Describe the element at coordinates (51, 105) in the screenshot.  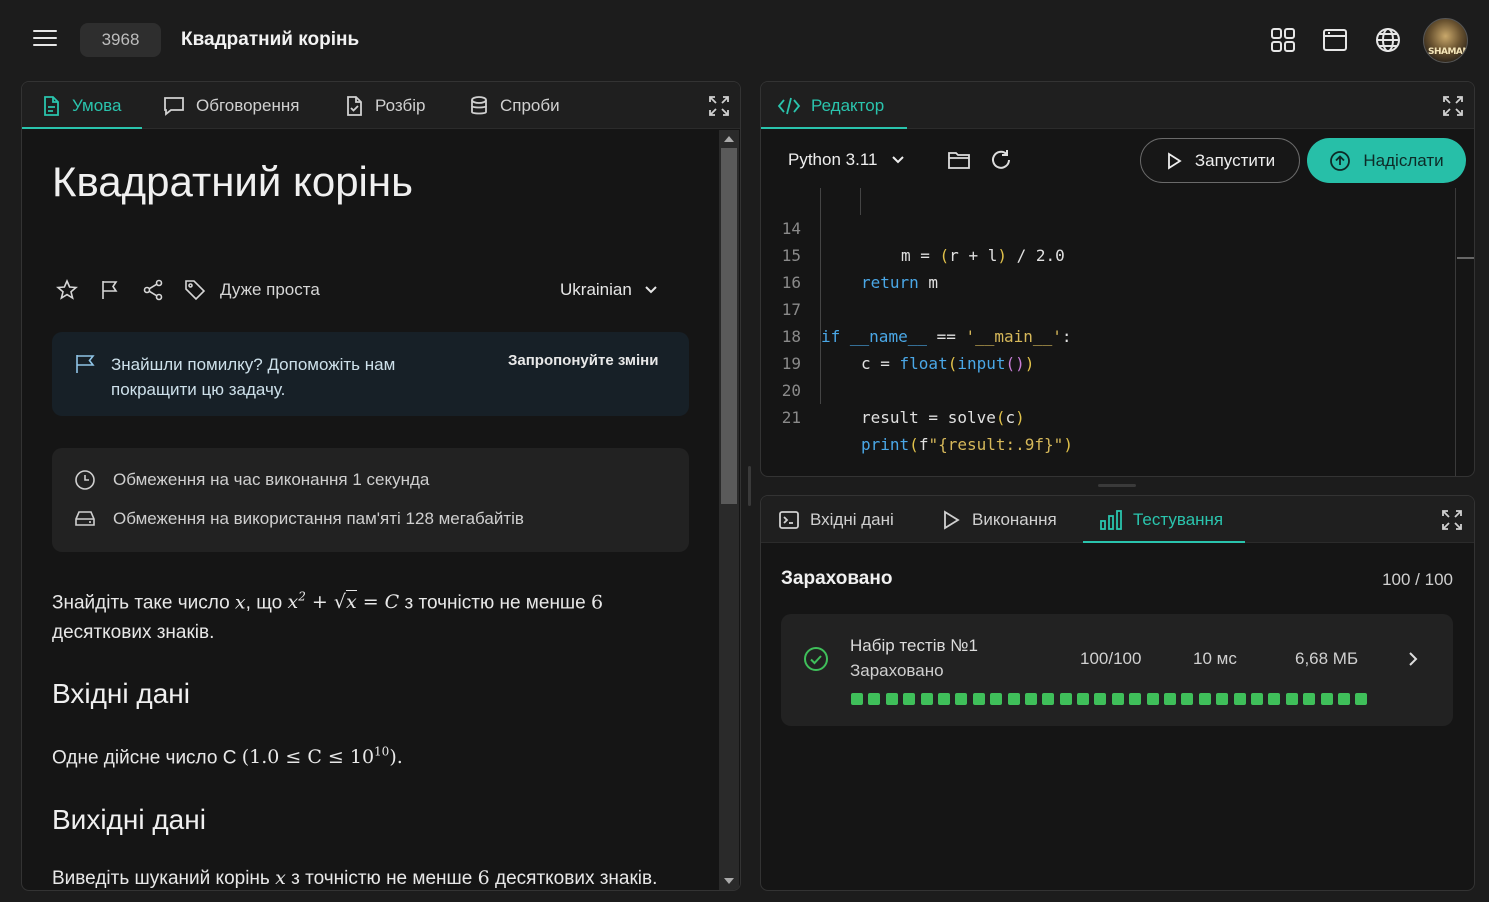
I see `document-icon` at that location.